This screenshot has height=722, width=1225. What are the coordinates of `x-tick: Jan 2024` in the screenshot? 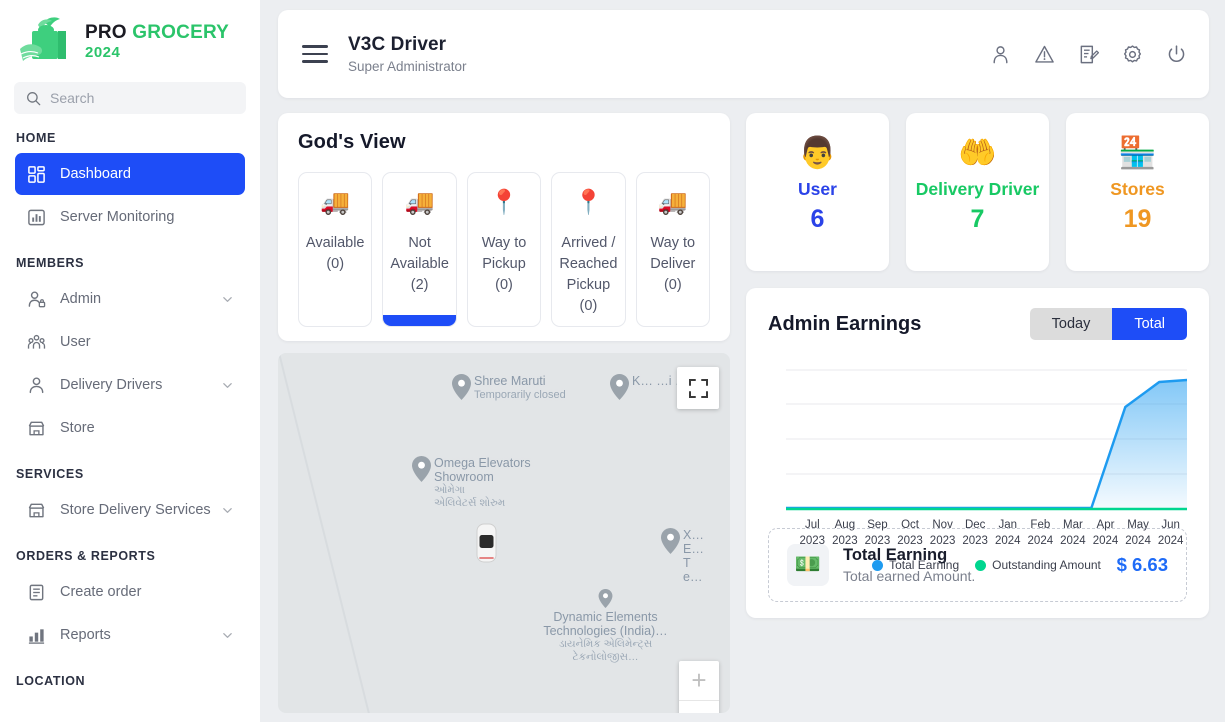 It's located at (1007, 533).